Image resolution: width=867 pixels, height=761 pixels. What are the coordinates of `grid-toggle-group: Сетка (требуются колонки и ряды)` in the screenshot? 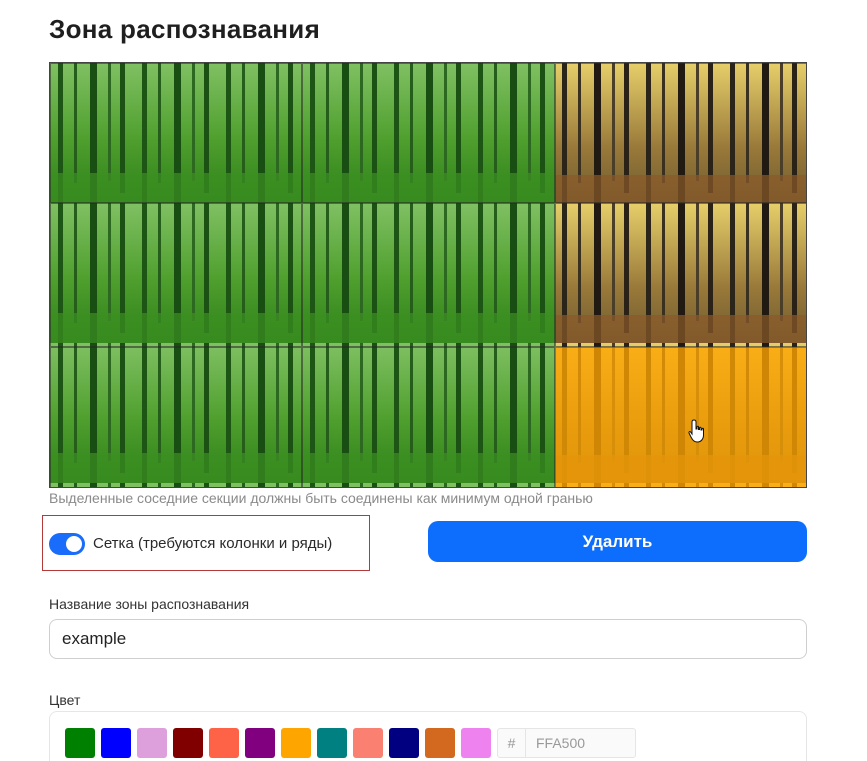 It's located at (206, 543).